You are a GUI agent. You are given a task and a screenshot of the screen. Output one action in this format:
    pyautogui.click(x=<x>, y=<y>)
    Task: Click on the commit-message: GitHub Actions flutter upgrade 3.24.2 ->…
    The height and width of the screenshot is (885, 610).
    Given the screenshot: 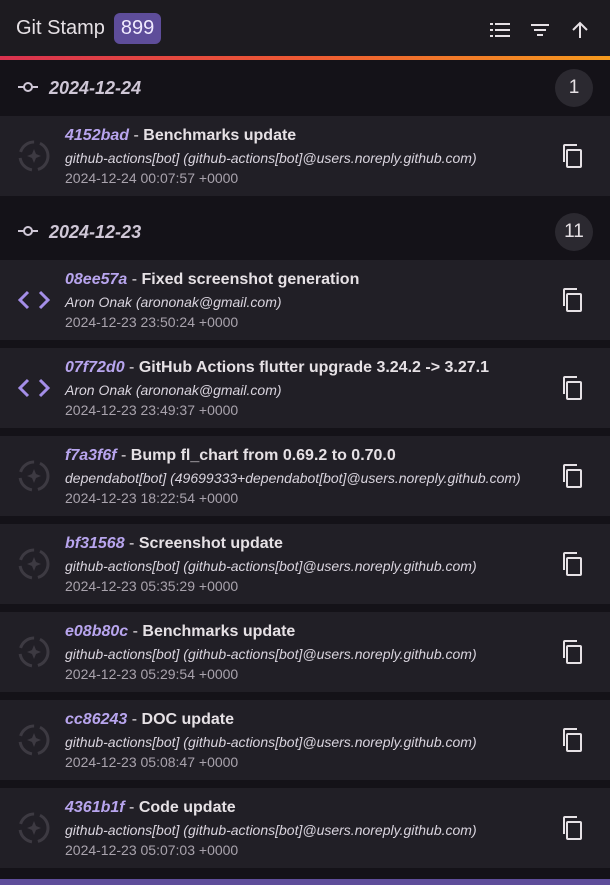 What is the action you would take?
    pyautogui.click(x=313, y=367)
    